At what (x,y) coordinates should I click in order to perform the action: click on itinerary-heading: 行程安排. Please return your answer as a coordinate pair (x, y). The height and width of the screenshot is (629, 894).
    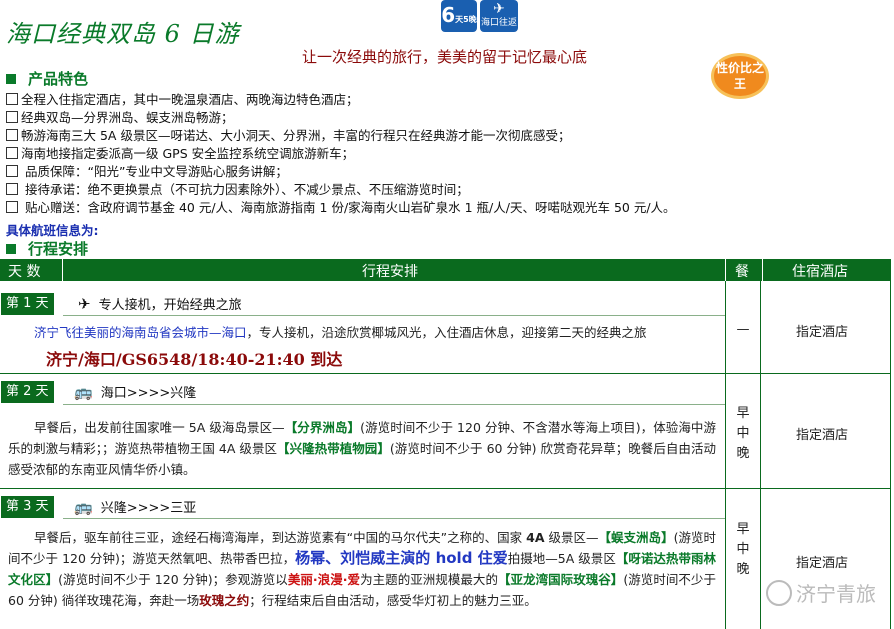
    Looking at the image, I should click on (47, 248).